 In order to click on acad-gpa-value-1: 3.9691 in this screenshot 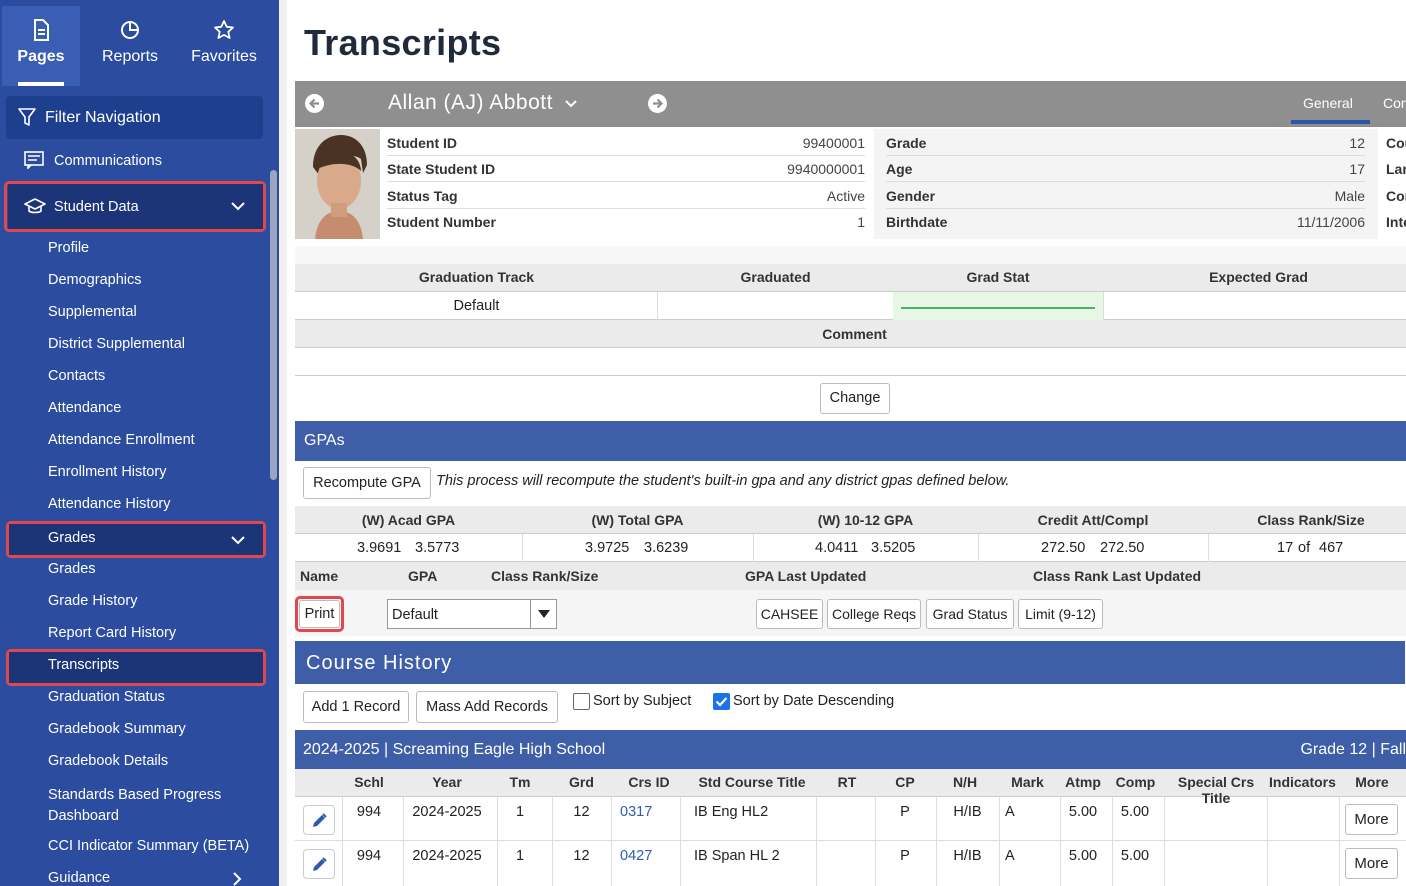, I will do `click(379, 548)`.